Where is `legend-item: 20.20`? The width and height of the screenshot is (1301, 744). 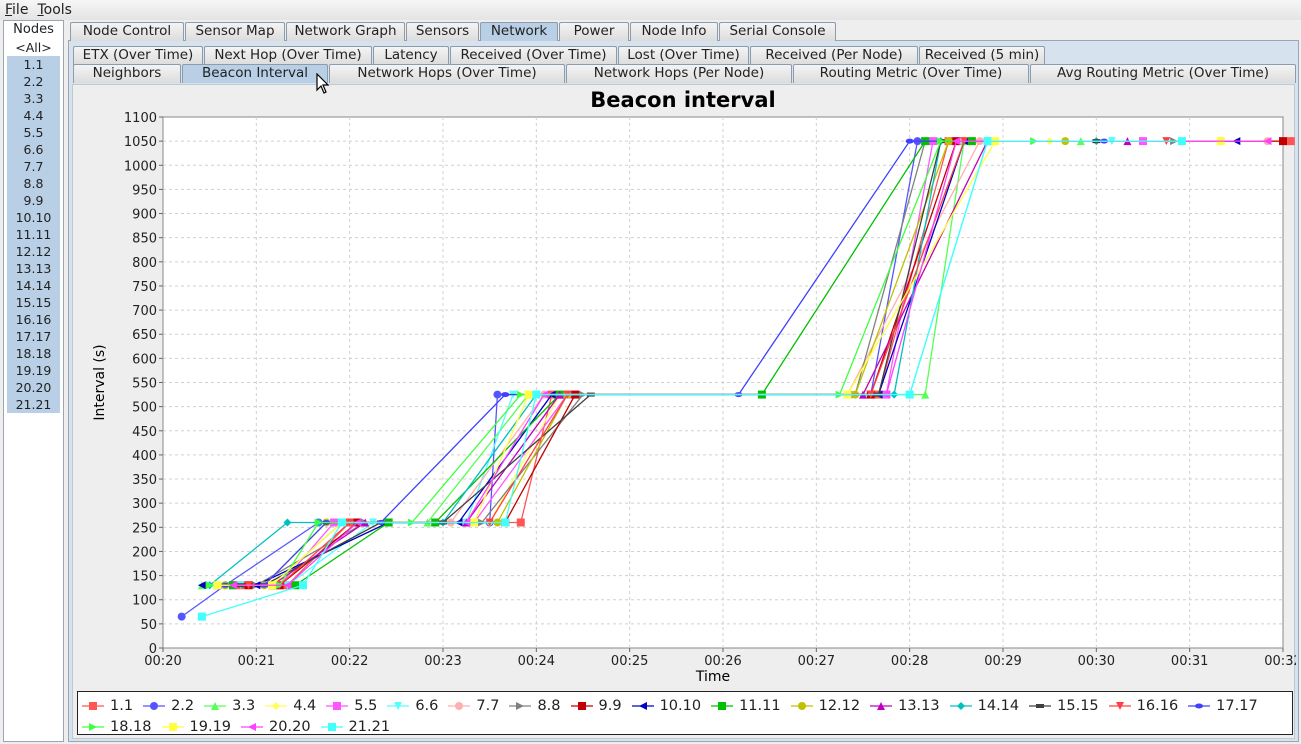 legend-item: 20.20 is located at coordinates (276, 726).